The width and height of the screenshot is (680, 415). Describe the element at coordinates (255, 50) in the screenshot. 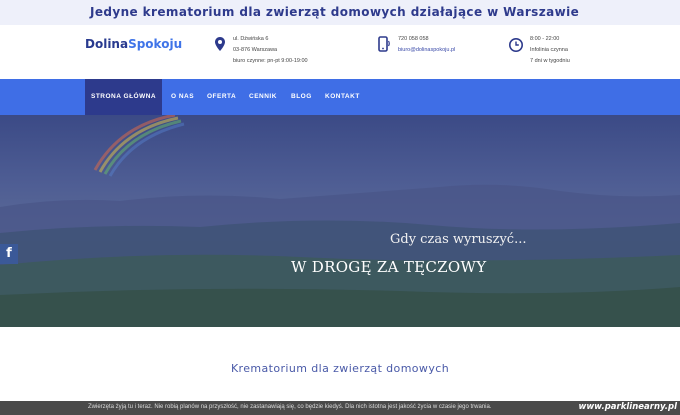

I see `address-city: 03-876 Warszawa` at that location.